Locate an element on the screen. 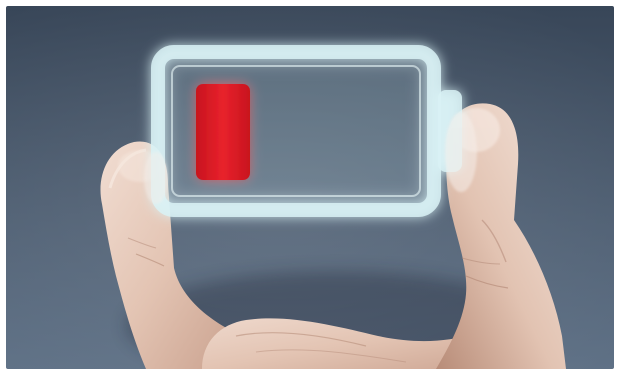  battery-charge-fill is located at coordinates (223, 132).